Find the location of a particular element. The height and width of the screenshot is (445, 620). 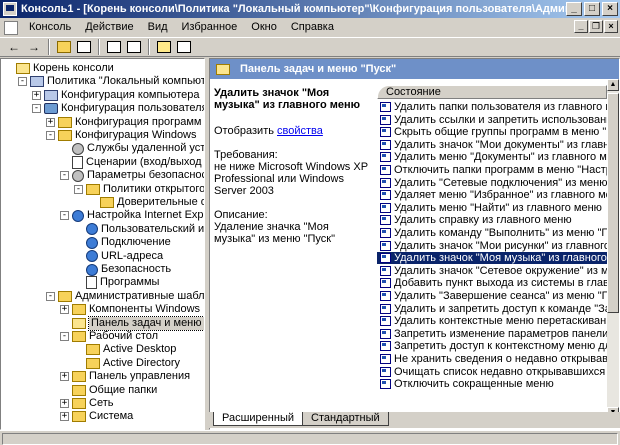

tree-node: Подключение is located at coordinates (122, 242).